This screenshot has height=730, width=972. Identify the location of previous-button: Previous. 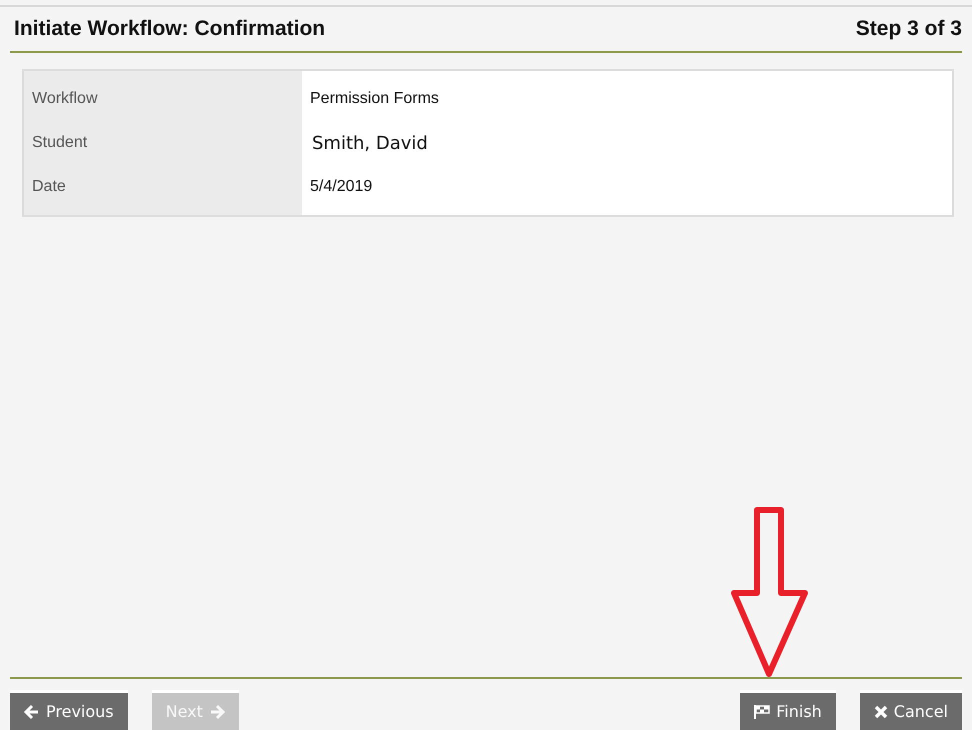
(69, 710).